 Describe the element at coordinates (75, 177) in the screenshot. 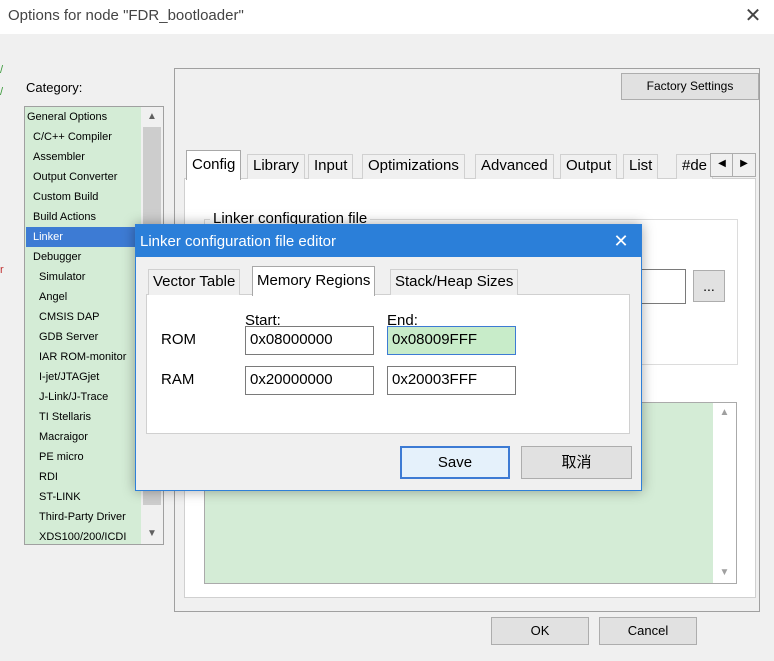

I see `category-item-output-converter: Output Converter` at that location.